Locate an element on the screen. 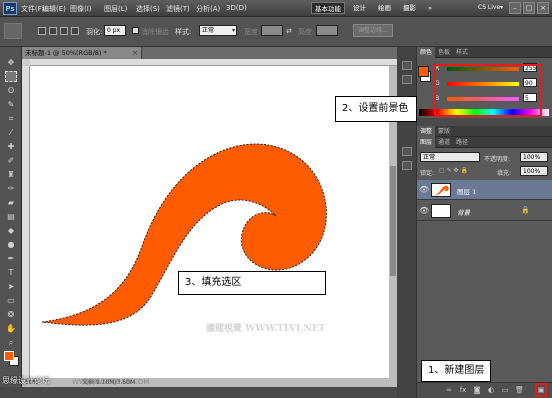  tab-color: 颜色 is located at coordinates (426, 52).